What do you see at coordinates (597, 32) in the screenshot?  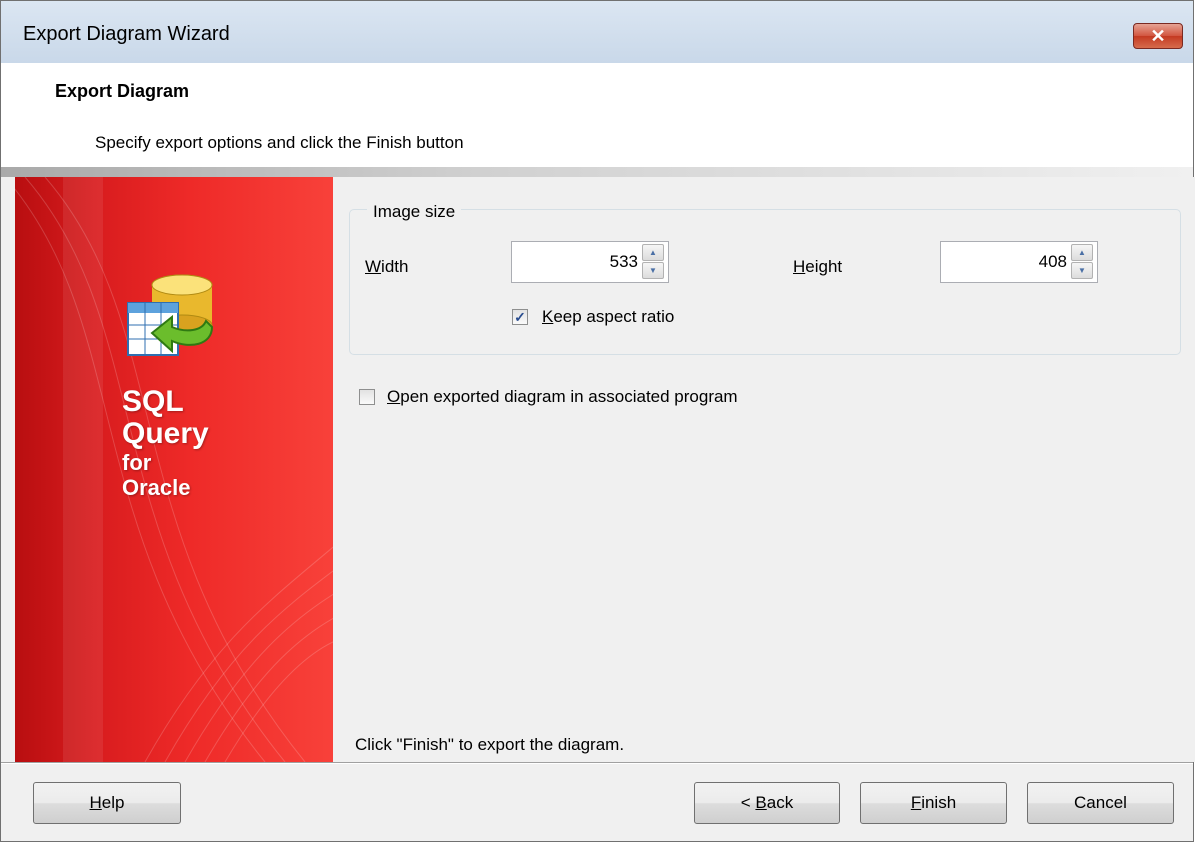 I see `title-bar: Export Diagram Wizard ✕` at bounding box center [597, 32].